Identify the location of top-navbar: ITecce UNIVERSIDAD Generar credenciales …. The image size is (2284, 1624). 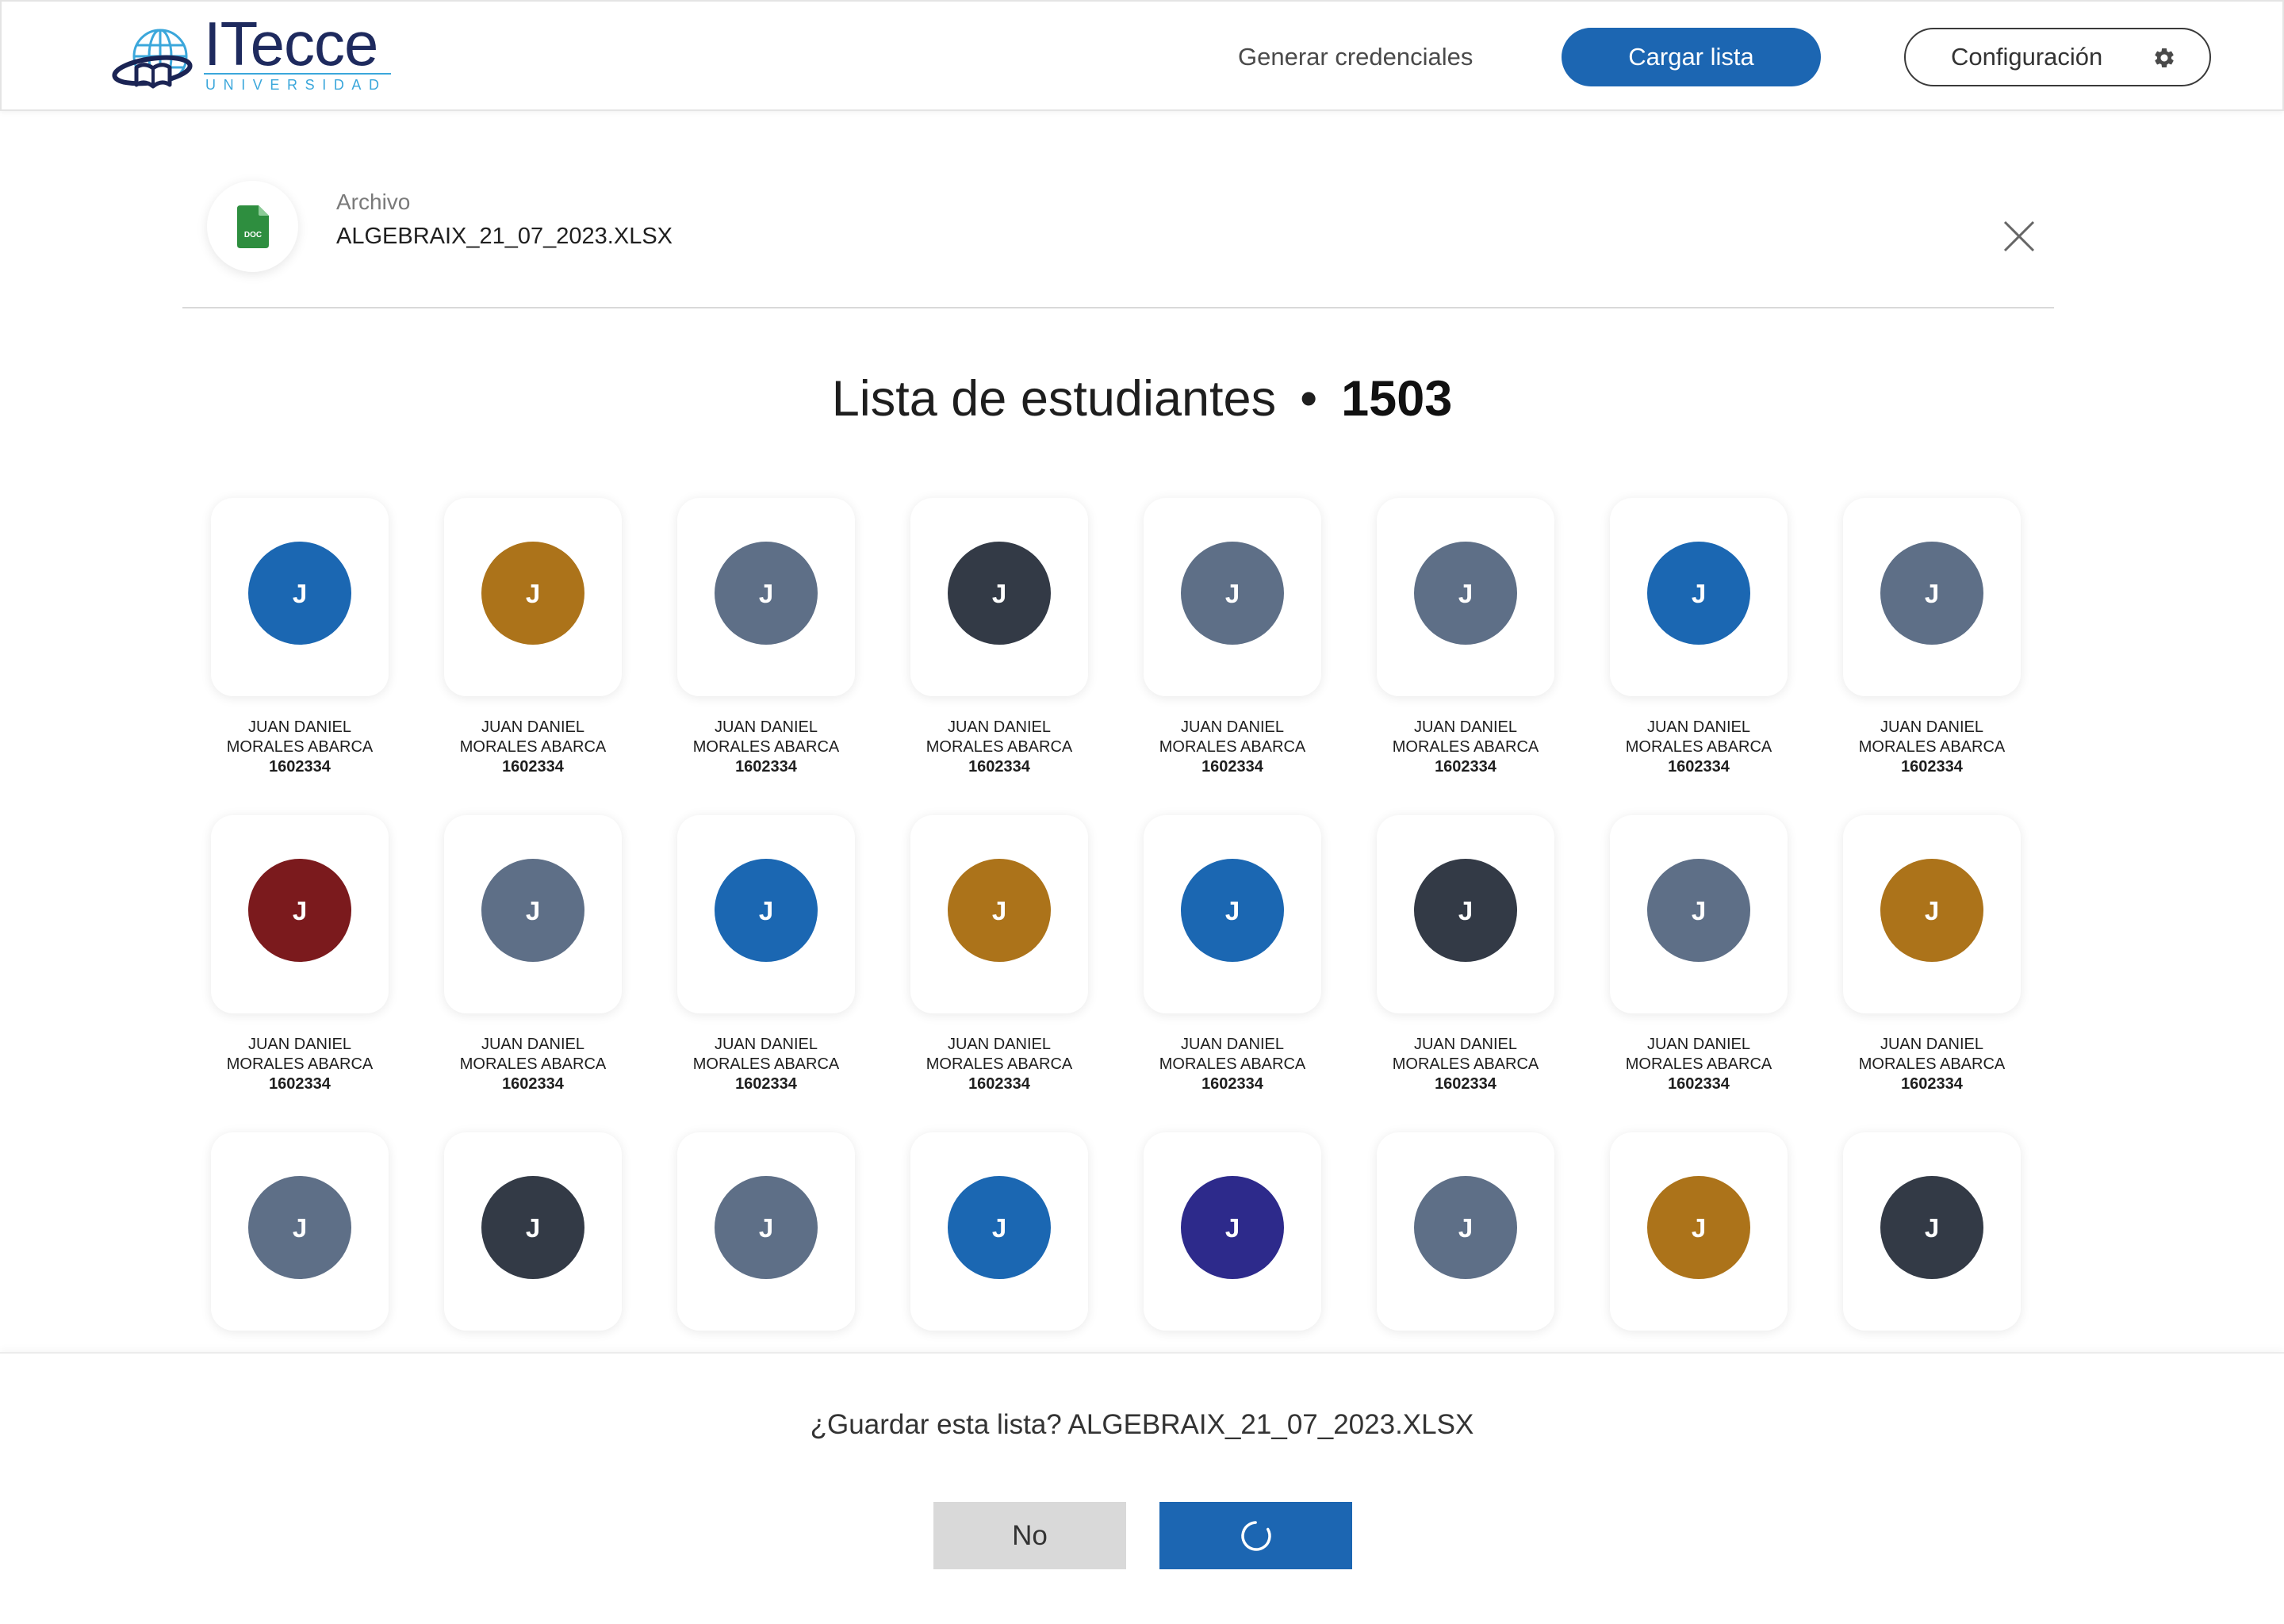
(1142, 55).